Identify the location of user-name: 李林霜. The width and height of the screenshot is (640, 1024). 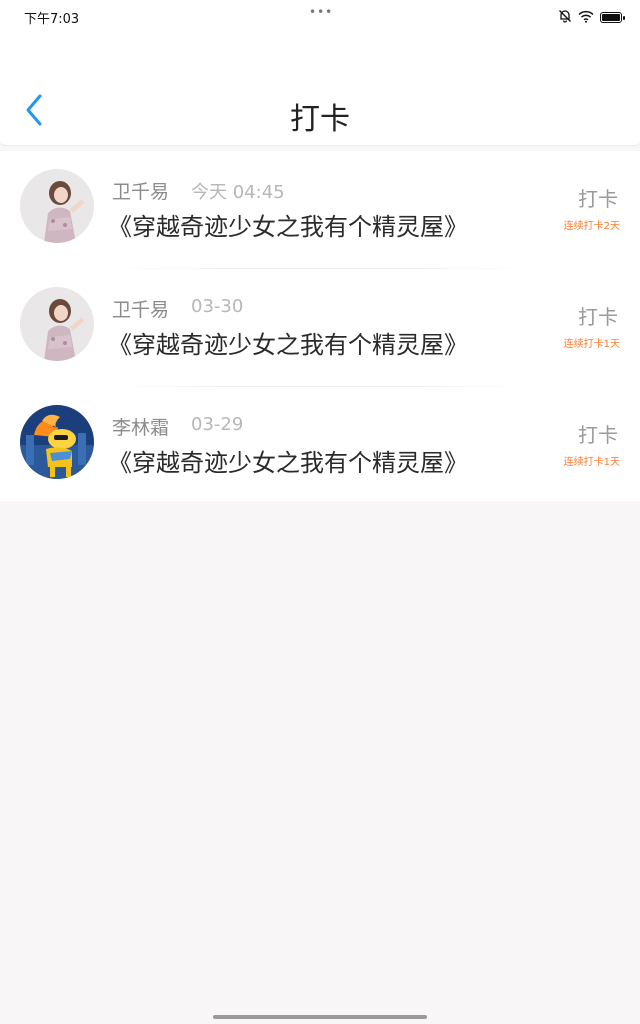
(141, 428).